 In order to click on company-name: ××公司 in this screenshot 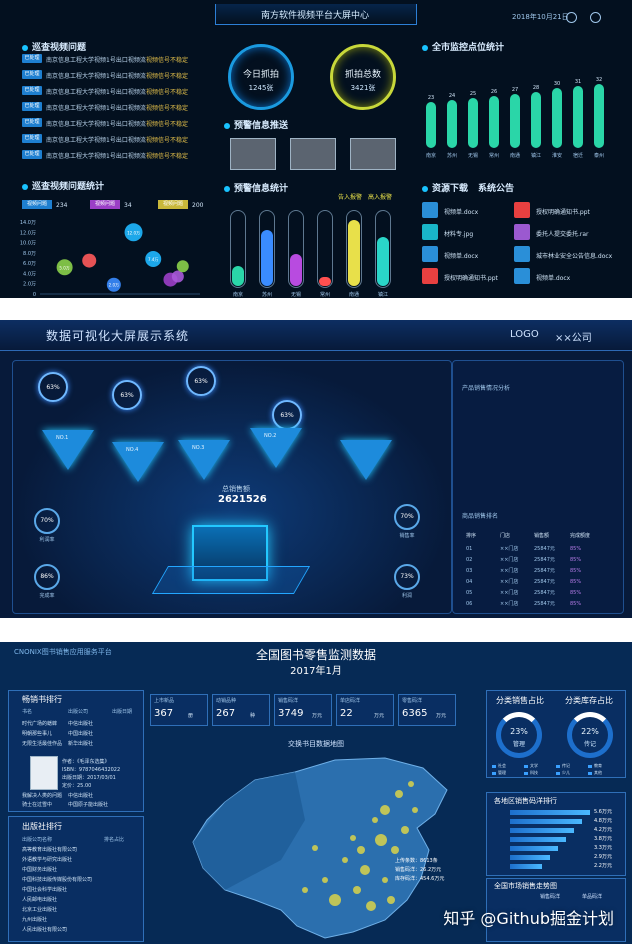, I will do `click(573, 338)`.